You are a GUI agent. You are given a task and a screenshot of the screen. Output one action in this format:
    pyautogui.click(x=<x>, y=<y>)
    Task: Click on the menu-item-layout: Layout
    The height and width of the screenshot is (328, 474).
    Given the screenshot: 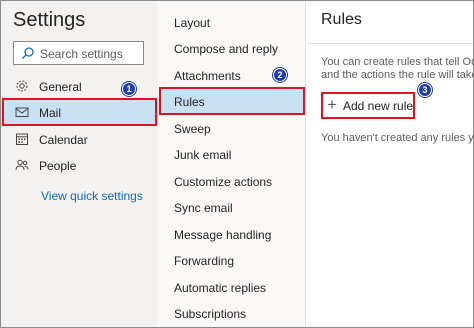 What is the action you would take?
    pyautogui.click(x=233, y=23)
    